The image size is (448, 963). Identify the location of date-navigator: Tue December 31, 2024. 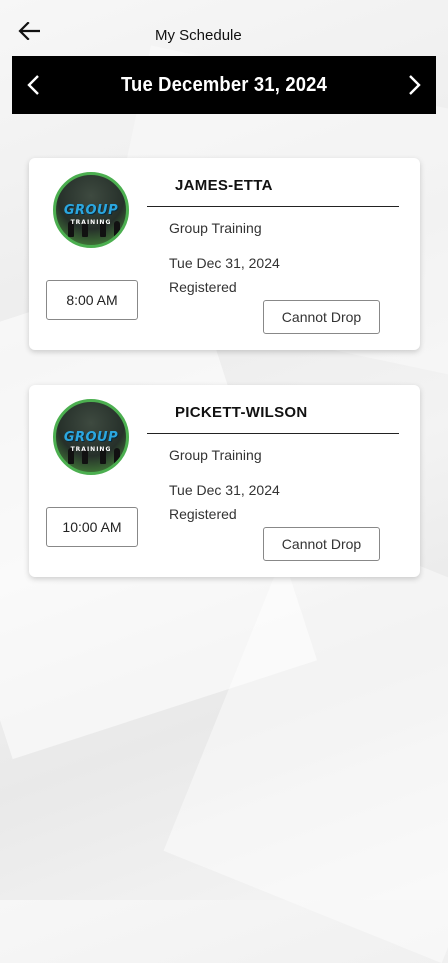
(224, 85).